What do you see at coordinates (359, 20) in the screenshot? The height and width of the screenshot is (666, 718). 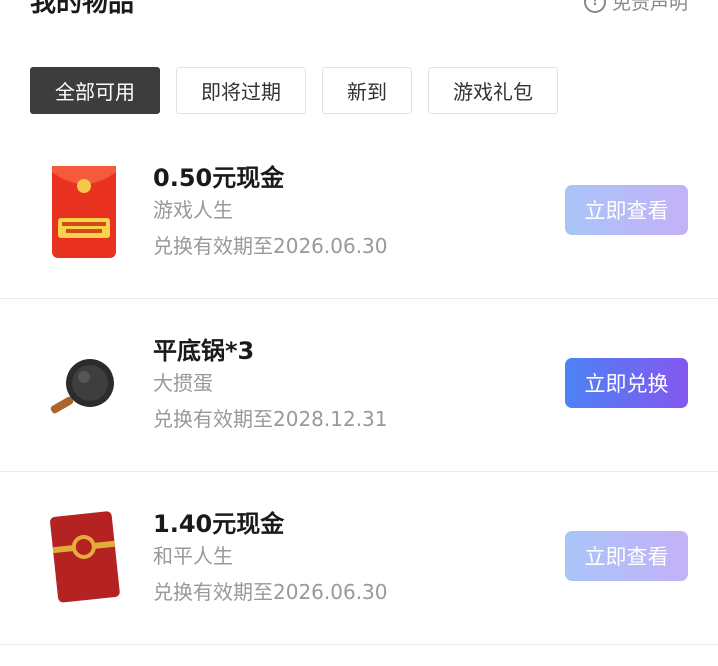 I see `page-header: 我的物品 ! 免责声明` at bounding box center [359, 20].